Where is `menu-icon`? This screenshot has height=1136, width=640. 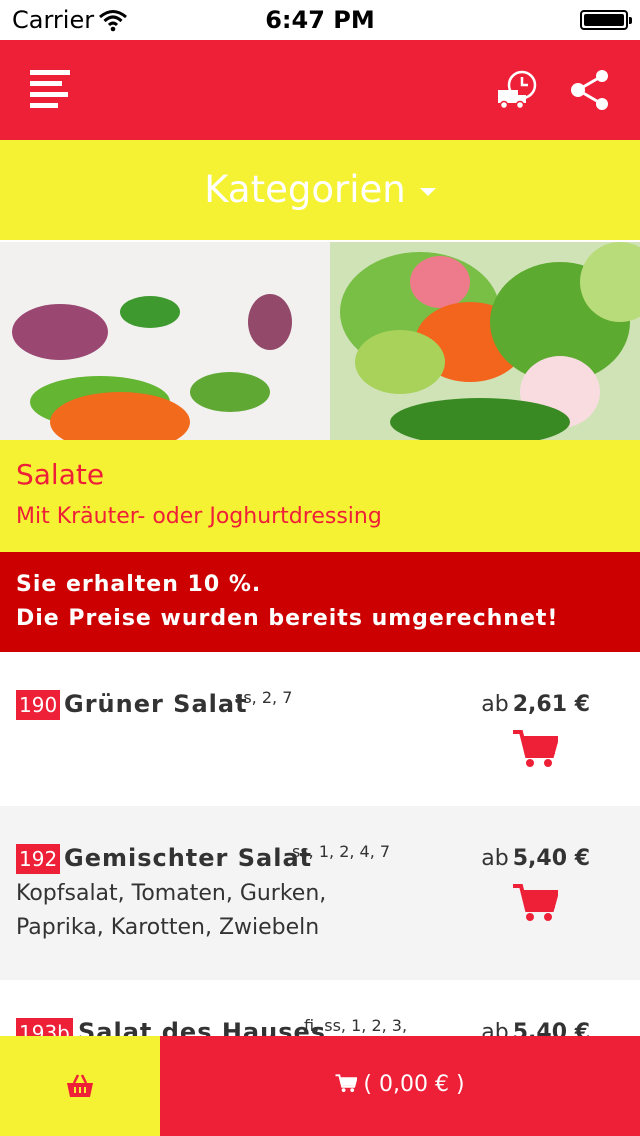
menu-icon is located at coordinates (50, 90).